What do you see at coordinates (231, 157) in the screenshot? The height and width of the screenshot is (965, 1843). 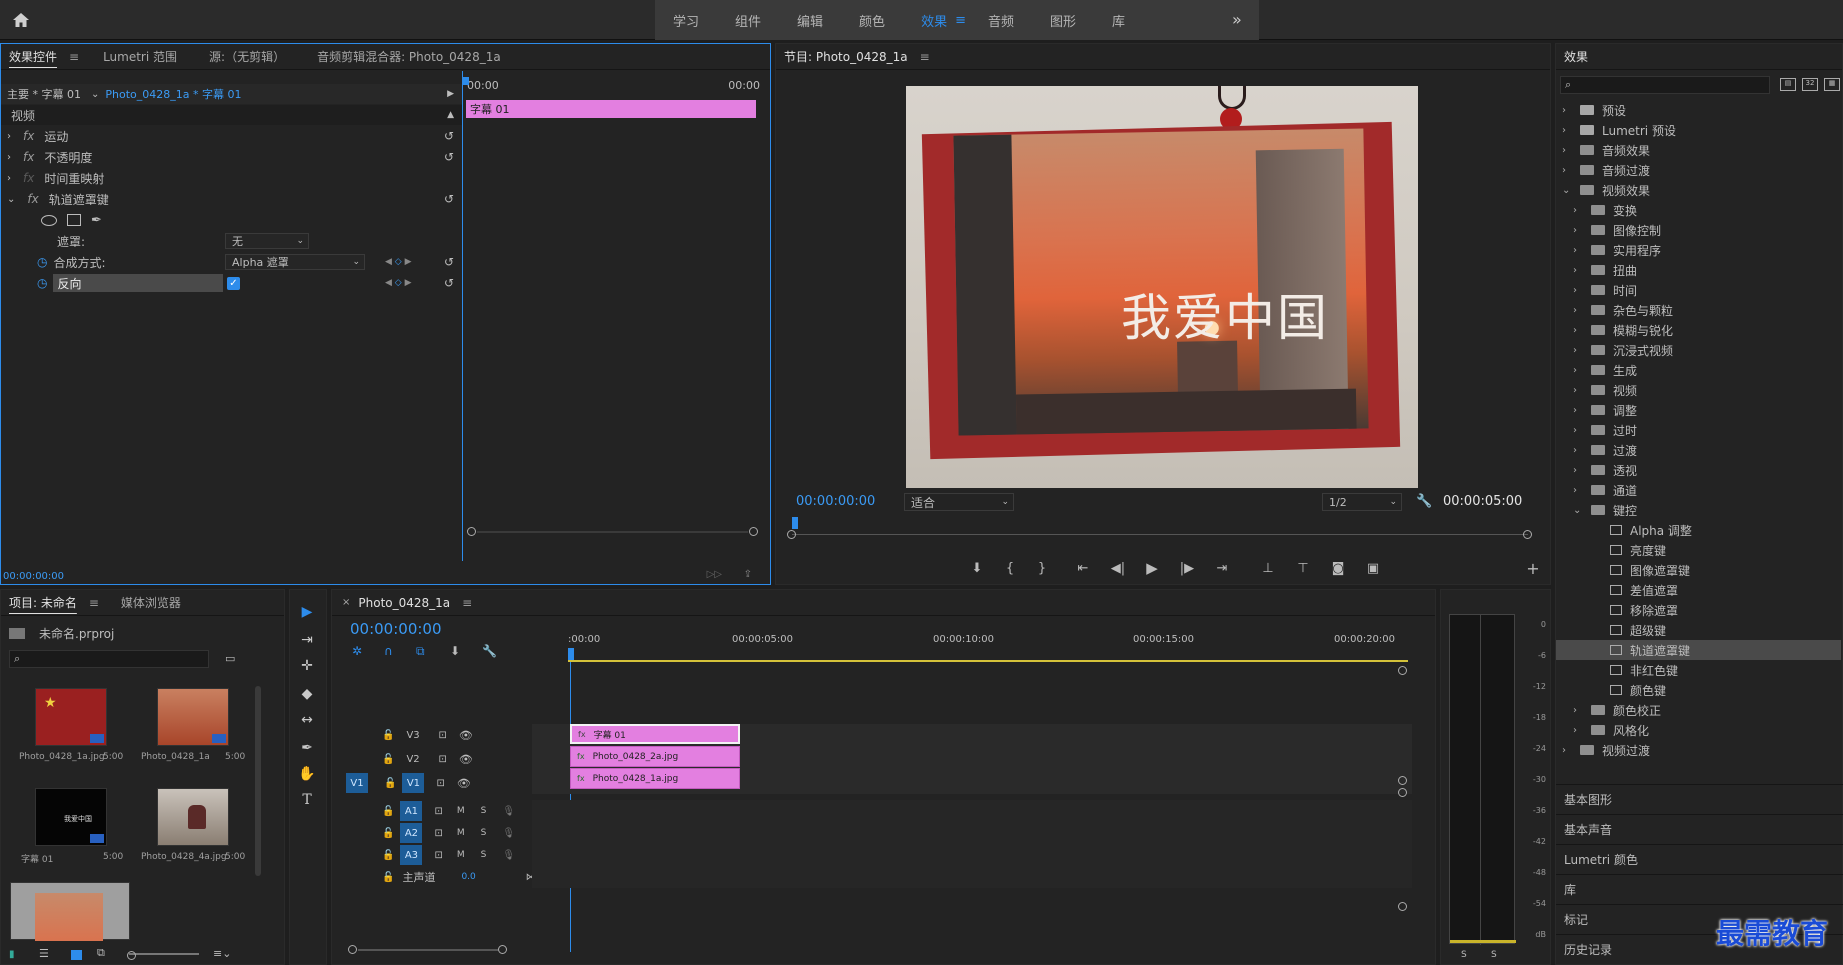 I see `effect-opacity: › fx 不透明度 ↺` at bounding box center [231, 157].